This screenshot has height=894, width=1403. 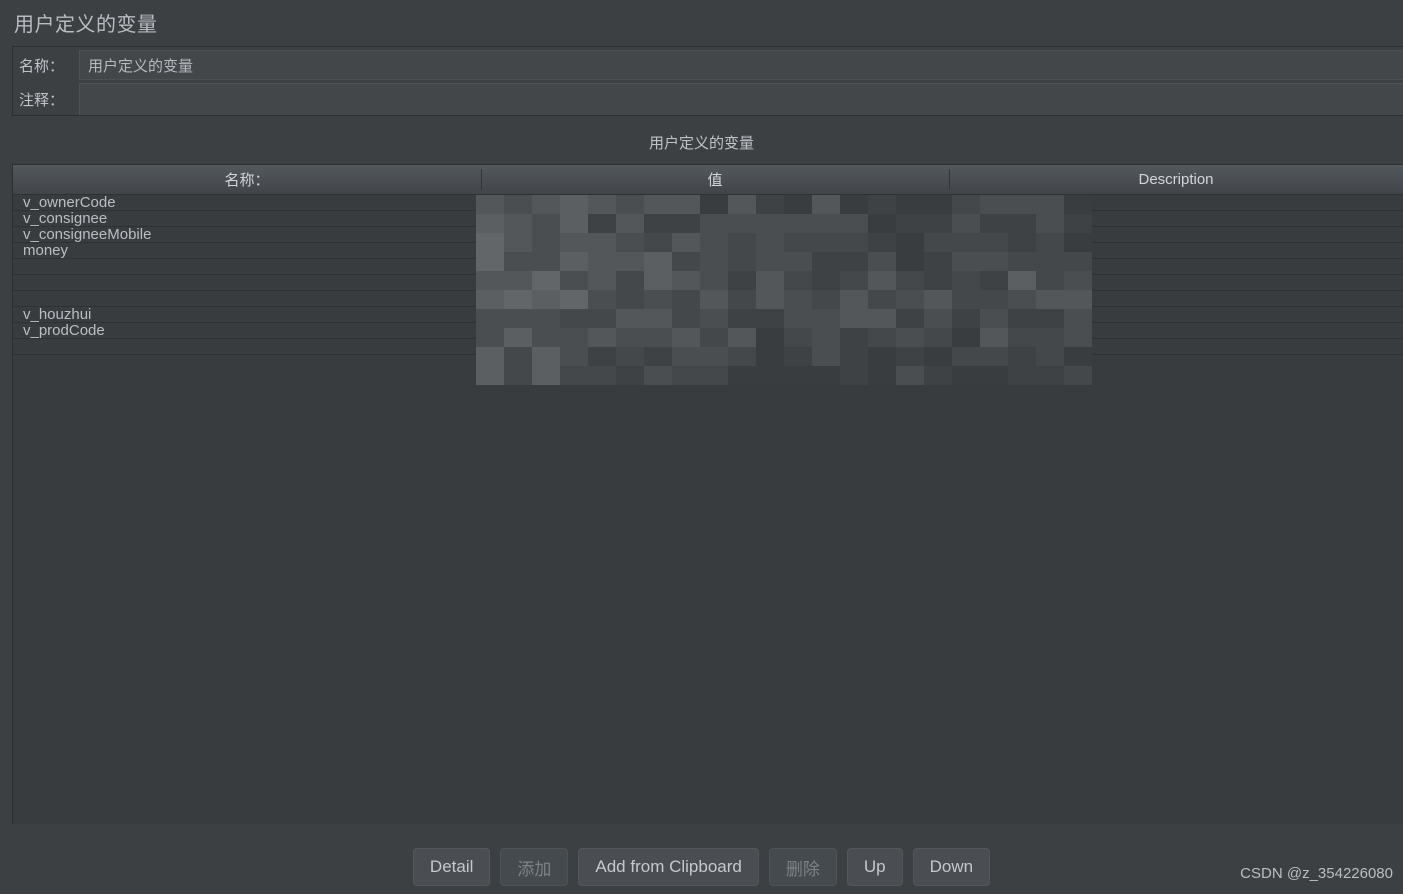 I want to click on cell-name: money, so click(x=247, y=250).